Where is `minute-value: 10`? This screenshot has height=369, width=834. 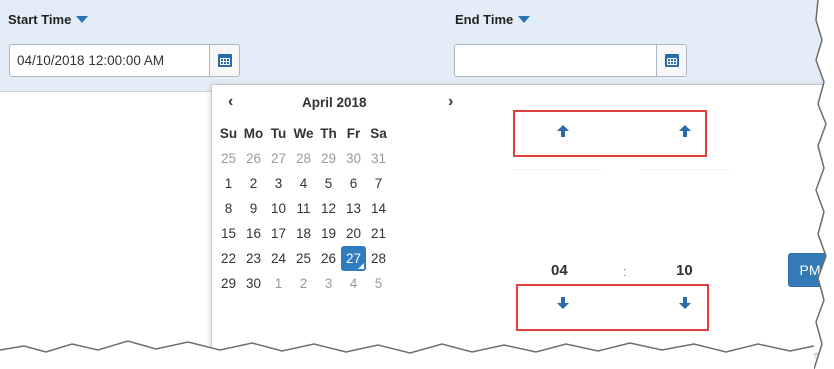 minute-value: 10 is located at coordinates (684, 270).